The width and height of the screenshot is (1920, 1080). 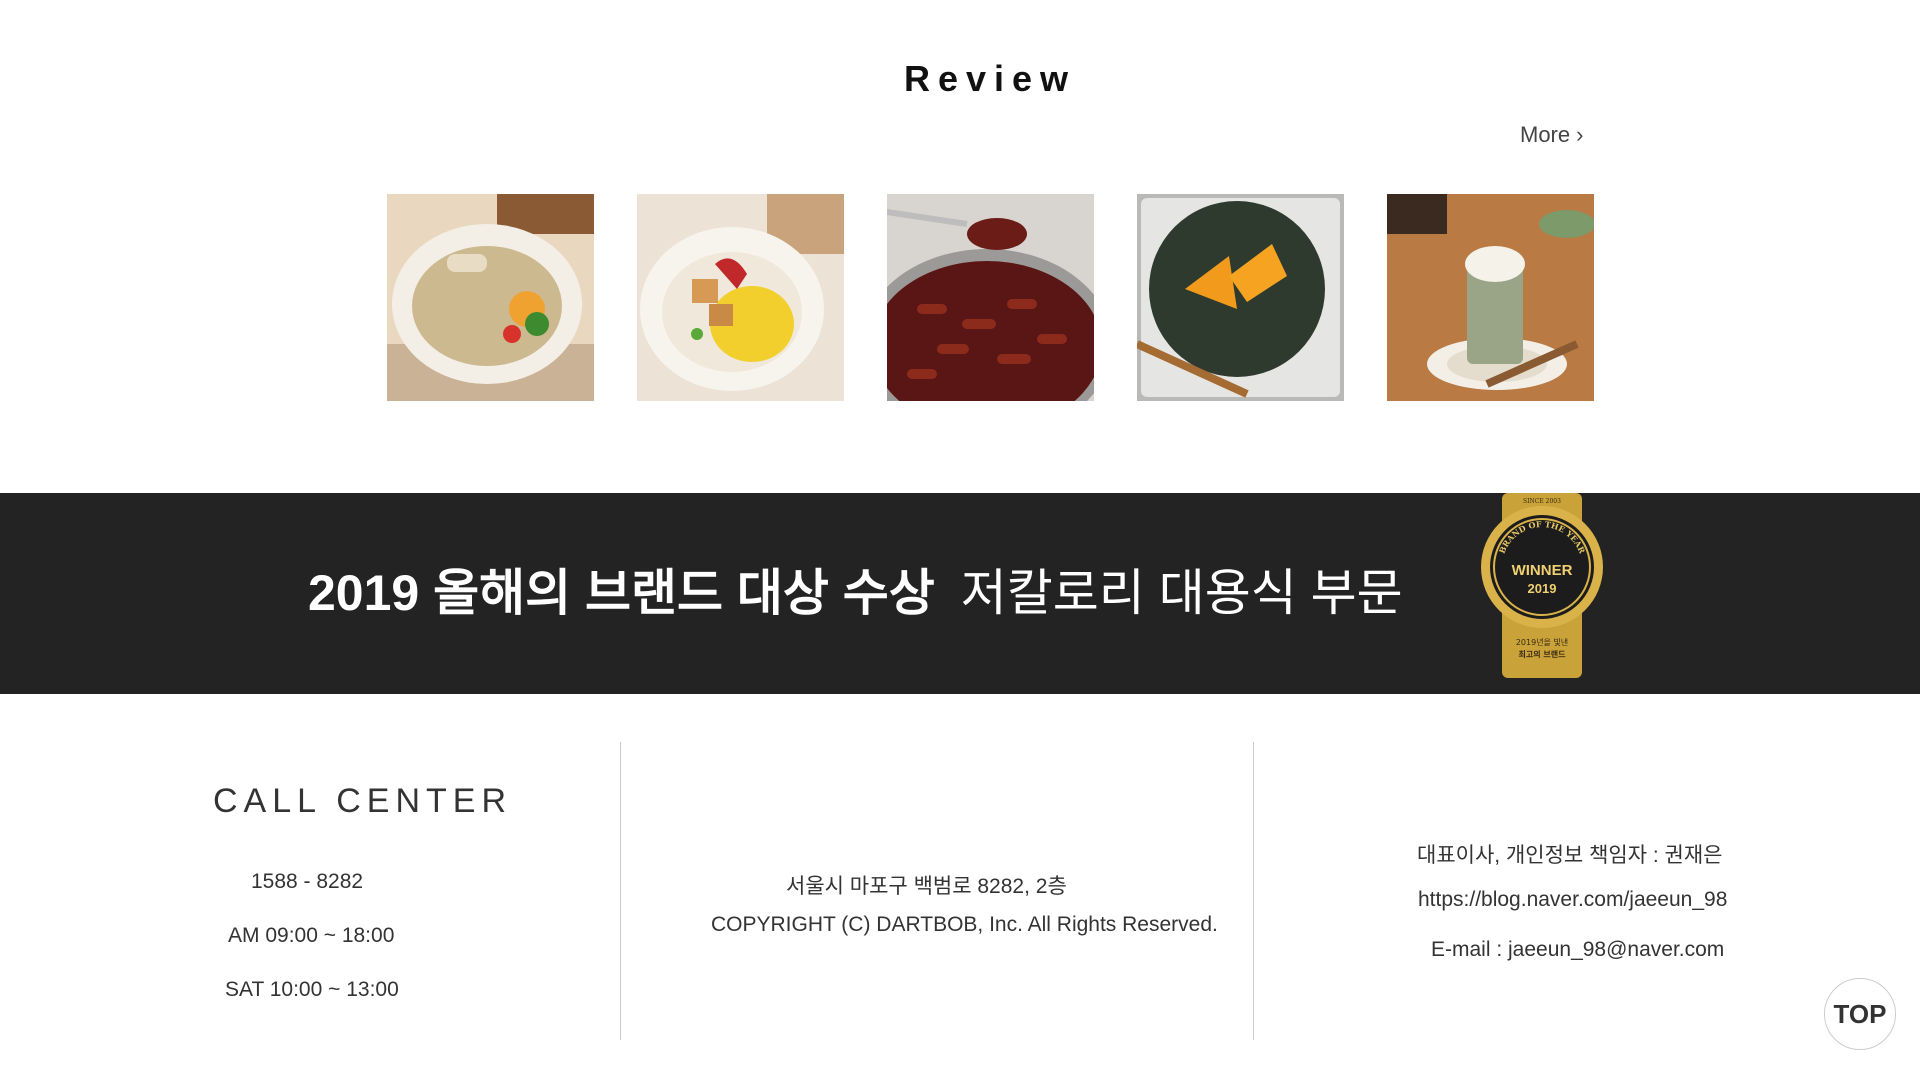 What do you see at coordinates (621, 593) in the screenshot?
I see `banner-headline-strong: 2019 올해의 브랜드 대상 수상` at bounding box center [621, 593].